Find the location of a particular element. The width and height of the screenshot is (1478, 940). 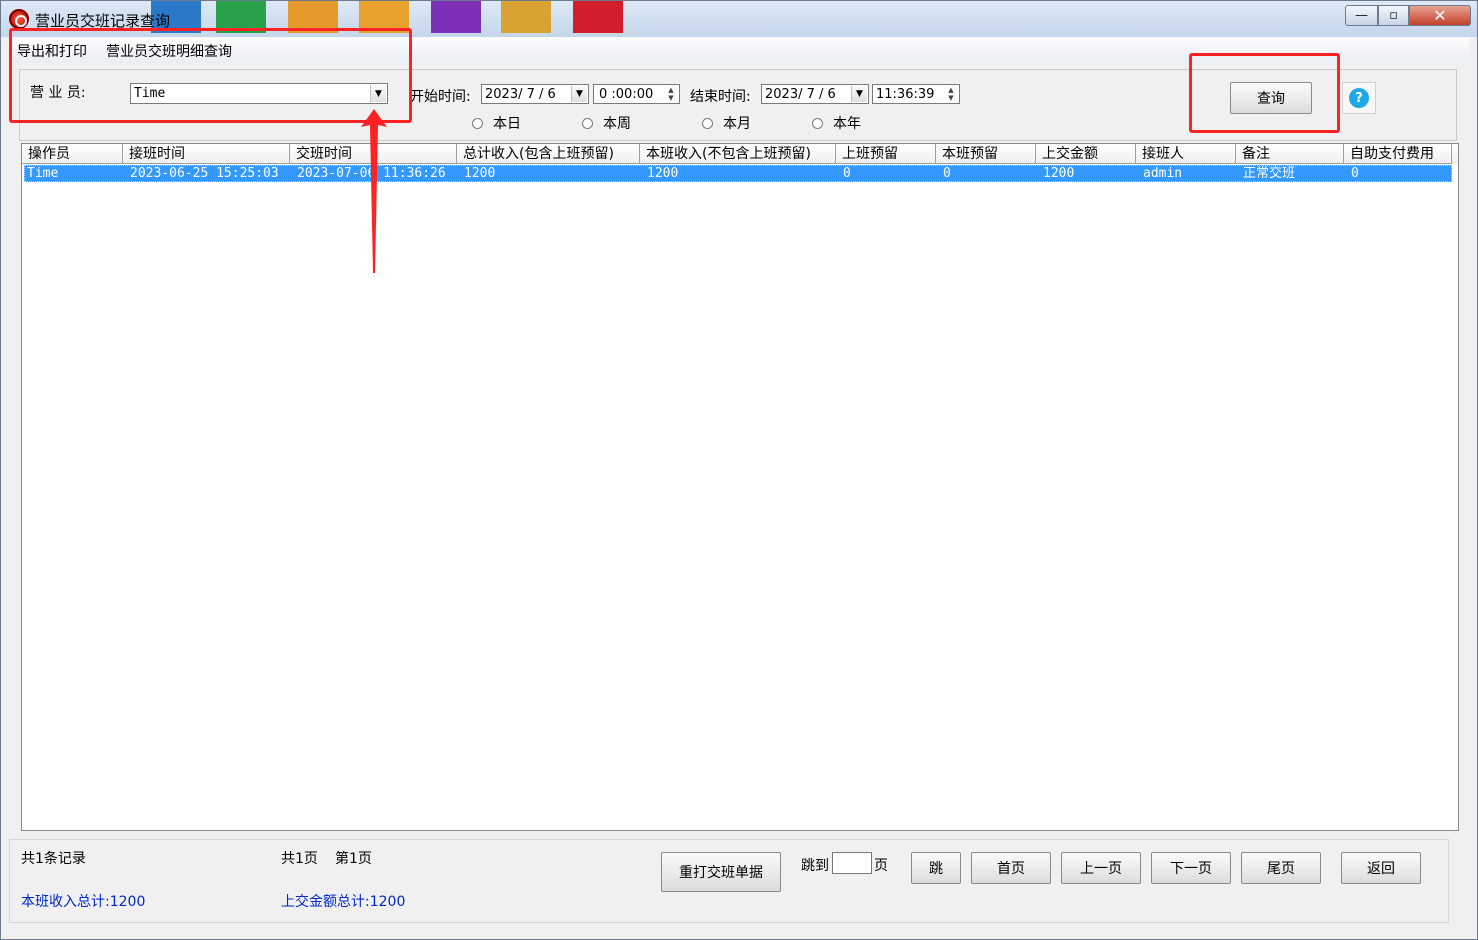

next-page-button: 下一页 is located at coordinates (1191, 868).